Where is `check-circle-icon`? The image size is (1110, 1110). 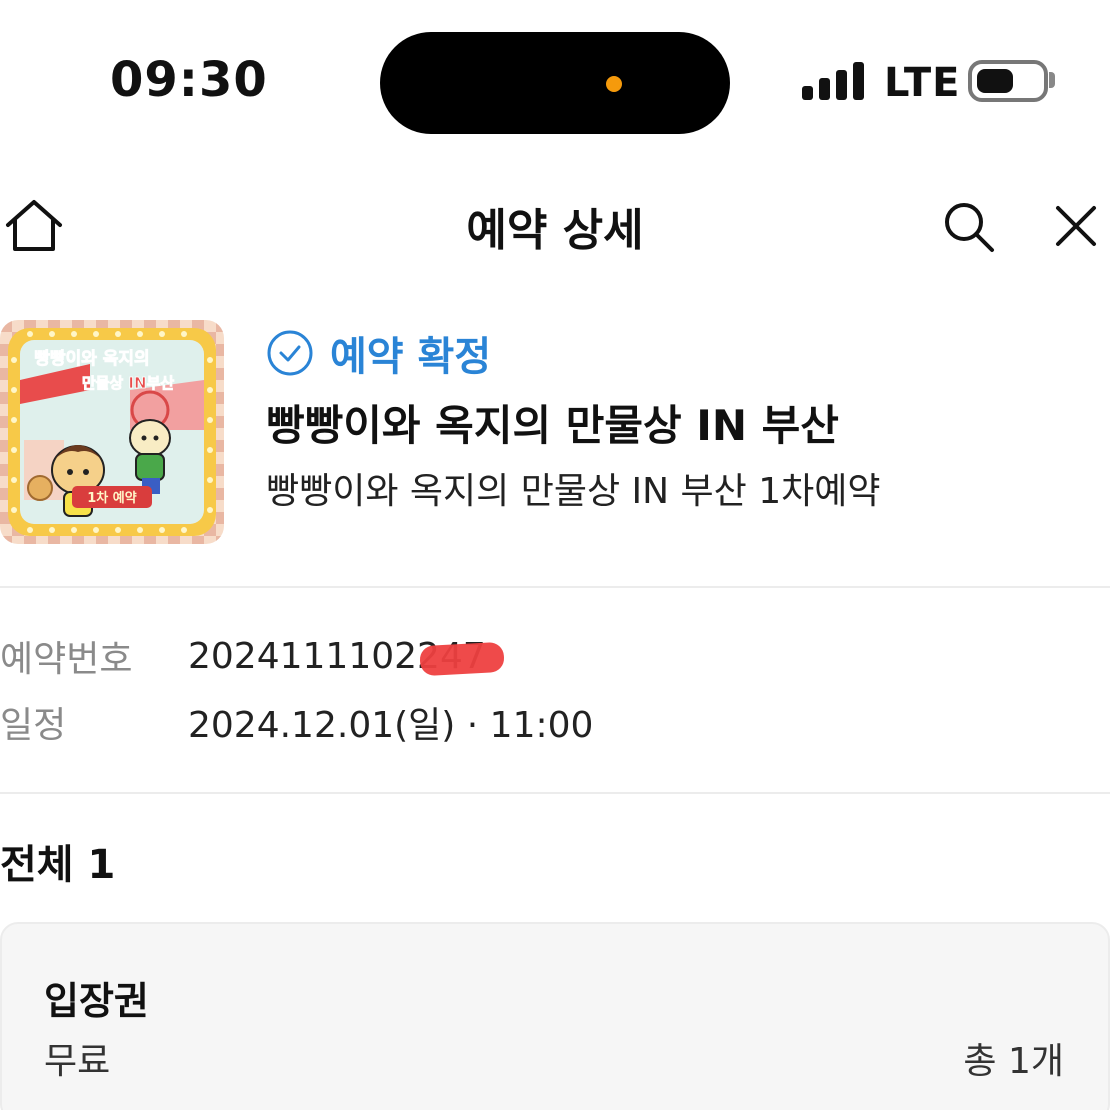
check-circle-icon is located at coordinates (290, 353).